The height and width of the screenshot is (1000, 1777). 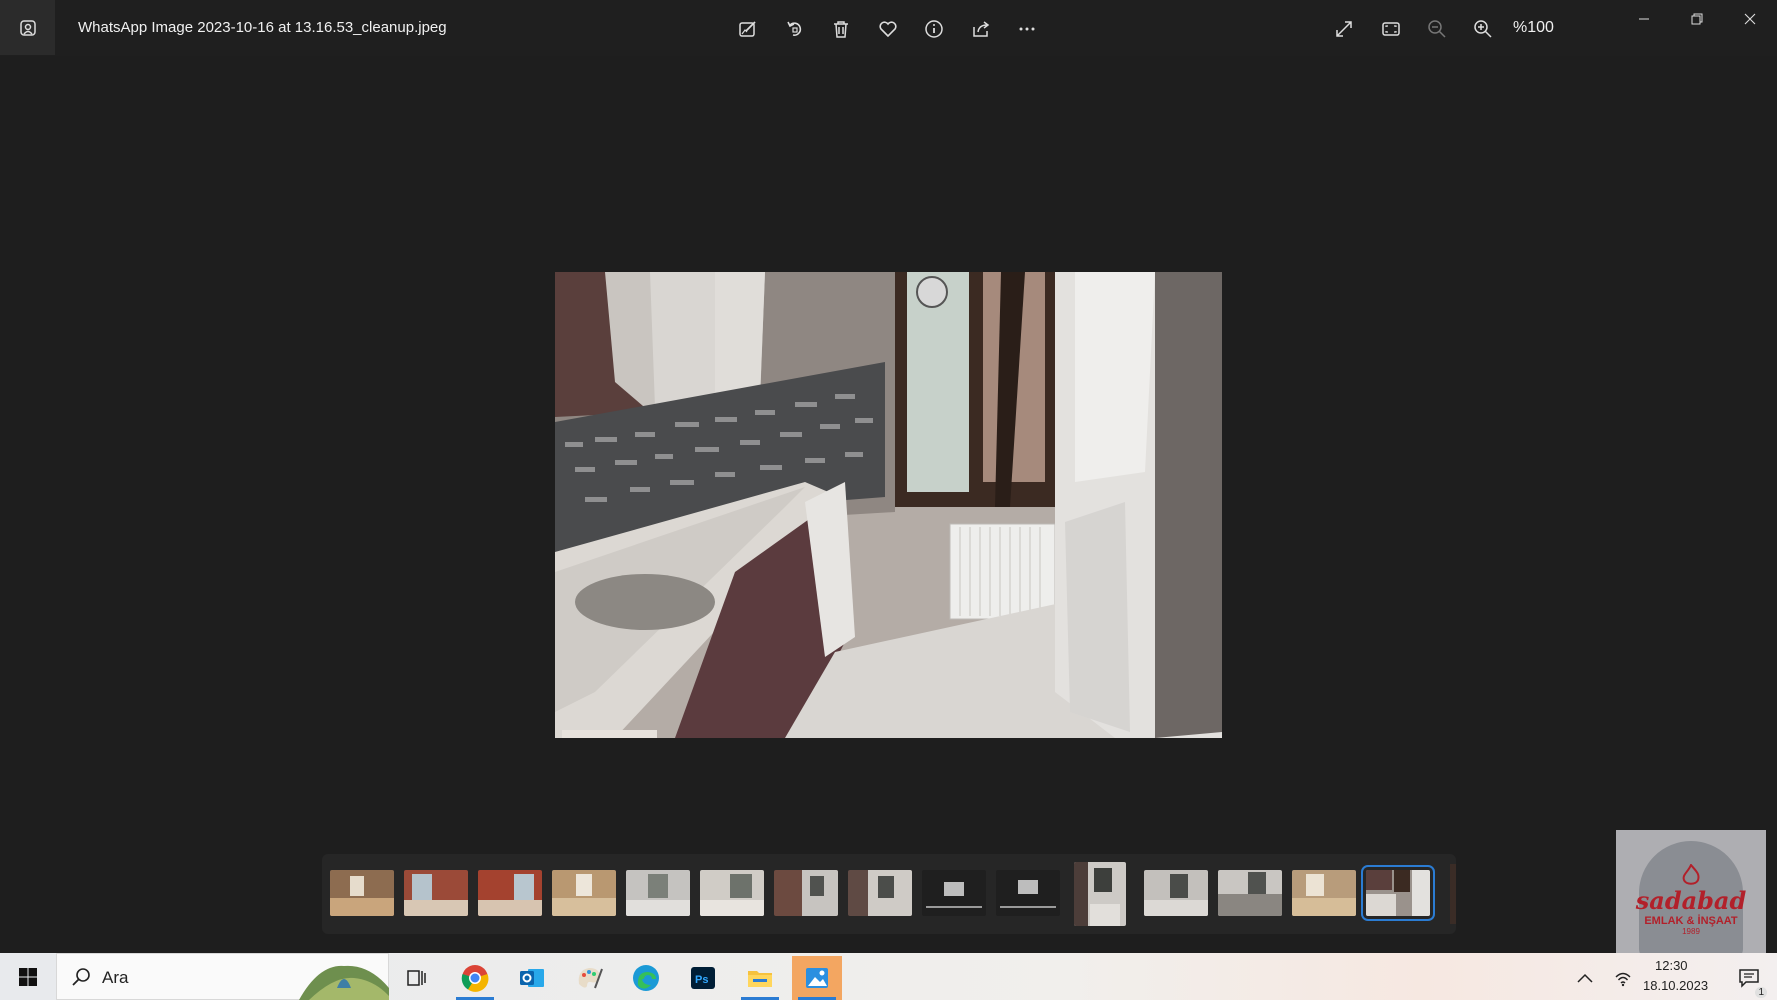 I want to click on thumbnail-selected, so click(x=1398, y=893).